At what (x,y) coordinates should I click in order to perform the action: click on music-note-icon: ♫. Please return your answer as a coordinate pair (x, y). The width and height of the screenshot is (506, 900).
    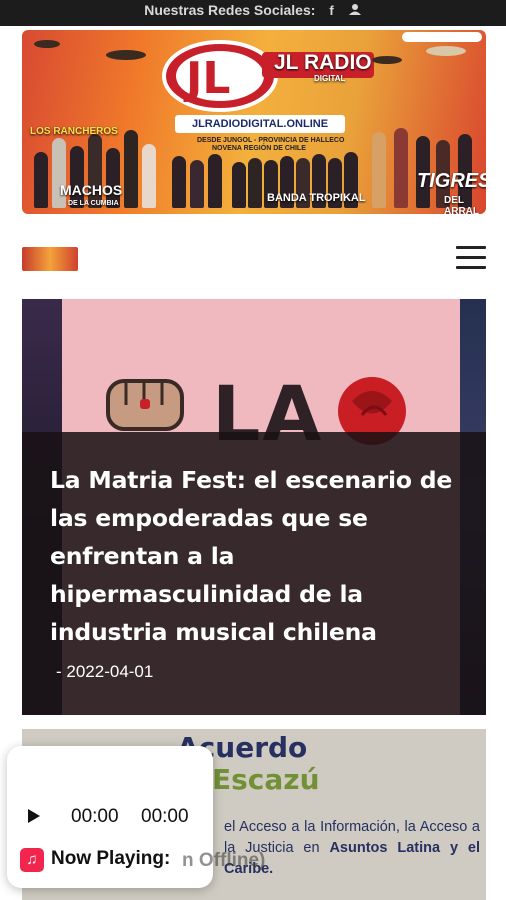
    Looking at the image, I should click on (32, 860).